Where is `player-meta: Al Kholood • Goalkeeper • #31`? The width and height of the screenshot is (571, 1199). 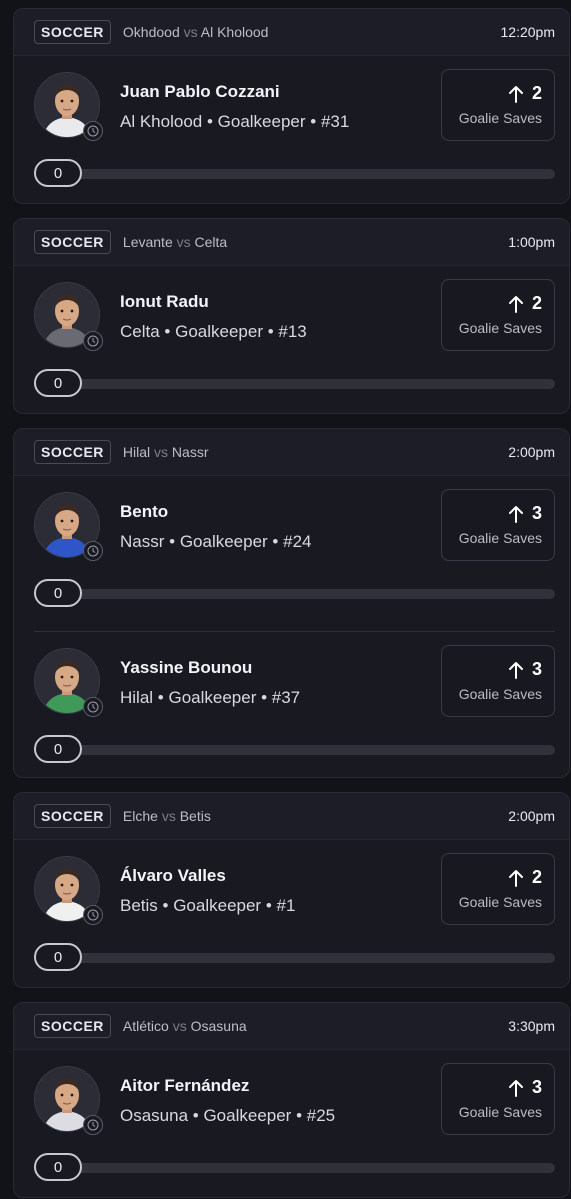
player-meta: Al Kholood • Goalkeeper • #31 is located at coordinates (235, 121).